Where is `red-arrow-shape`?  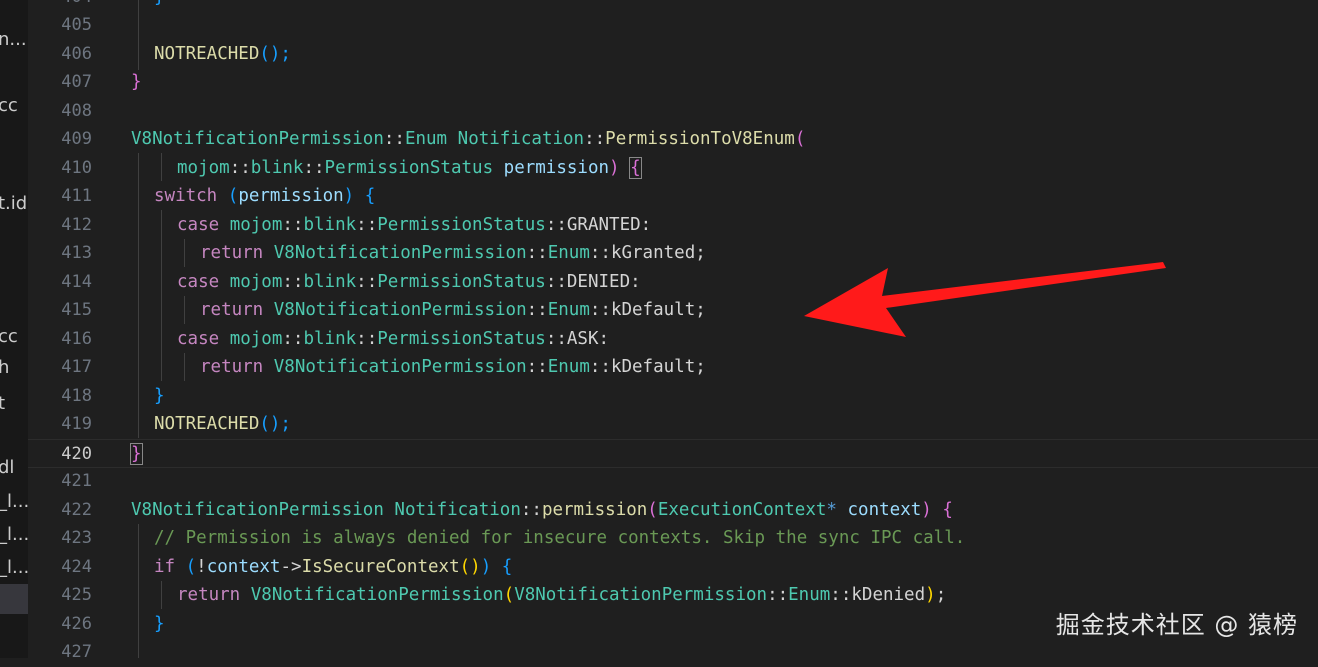
red-arrow-shape is located at coordinates (985, 299).